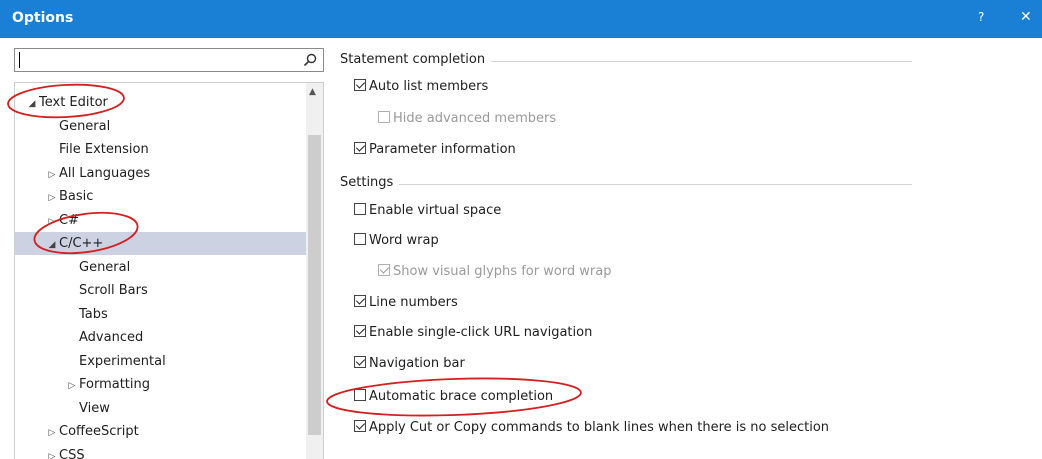  I want to click on tree-item-label: CoffeeScript, so click(99, 431).